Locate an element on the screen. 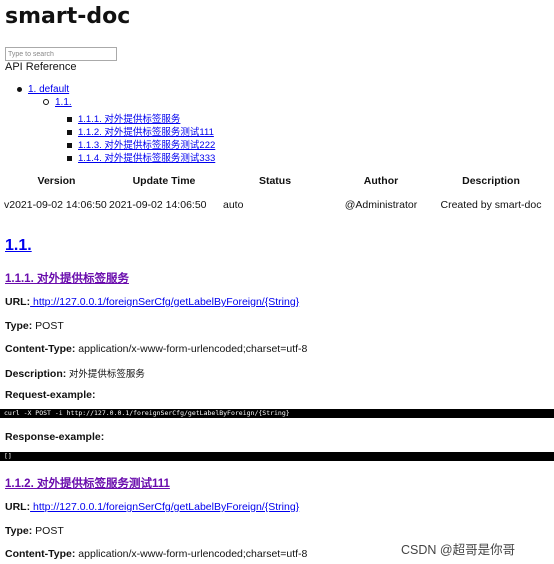 This screenshot has height=564, width=554. column-header-author: Author is located at coordinates (381, 181).